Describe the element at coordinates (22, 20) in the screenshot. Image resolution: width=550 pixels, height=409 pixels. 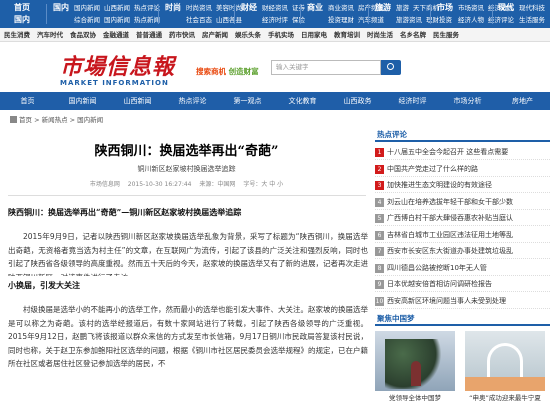
I see `topnav-home-sub: 国内` at that location.